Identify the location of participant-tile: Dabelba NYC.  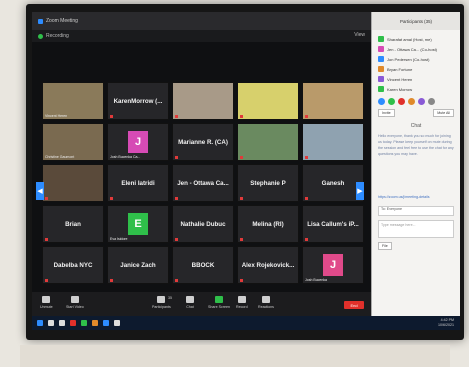
(73, 265).